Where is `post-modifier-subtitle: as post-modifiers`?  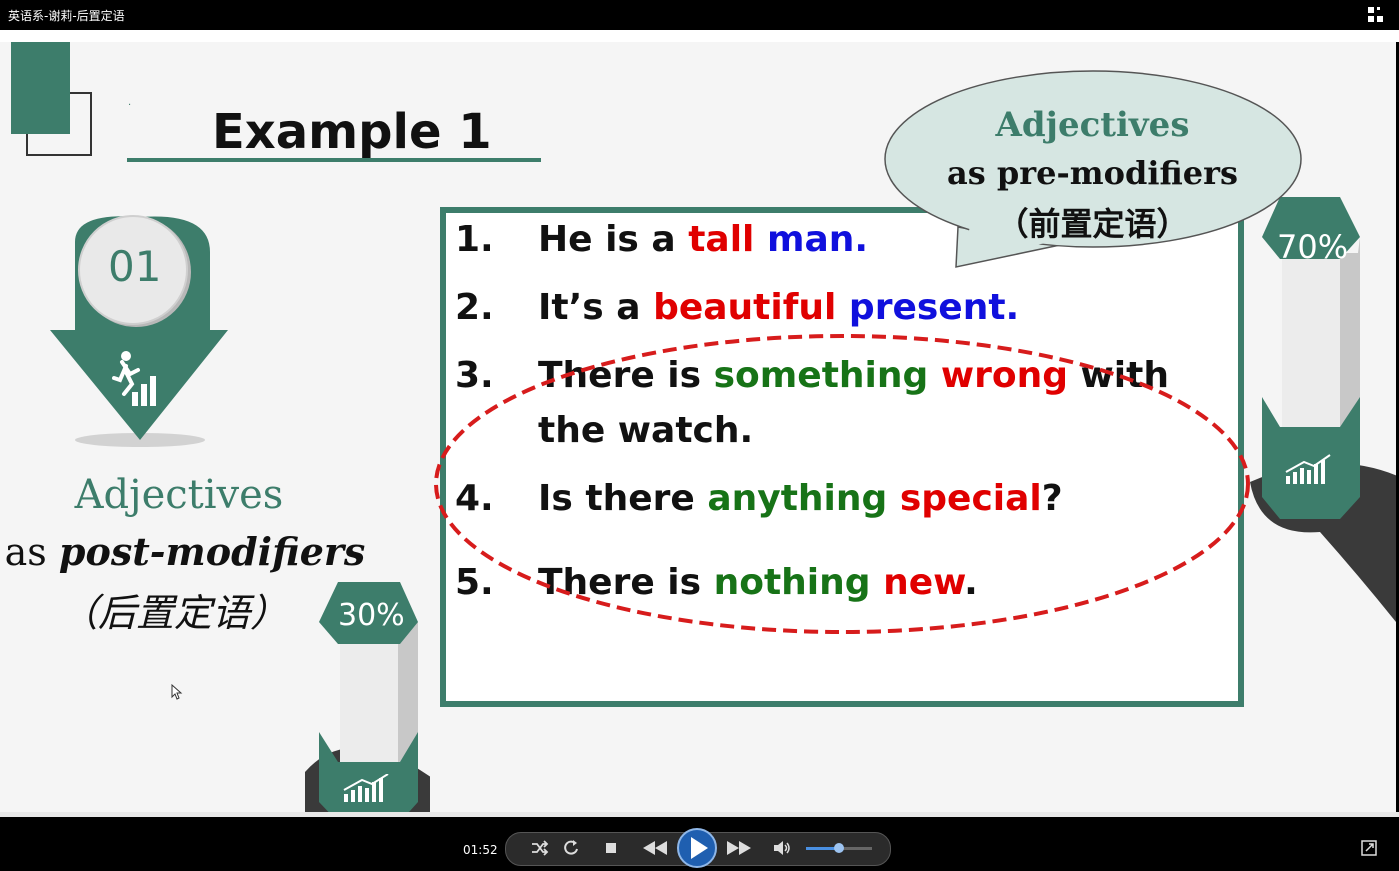
post-modifier-subtitle: as post-modifiers is located at coordinates (185, 551).